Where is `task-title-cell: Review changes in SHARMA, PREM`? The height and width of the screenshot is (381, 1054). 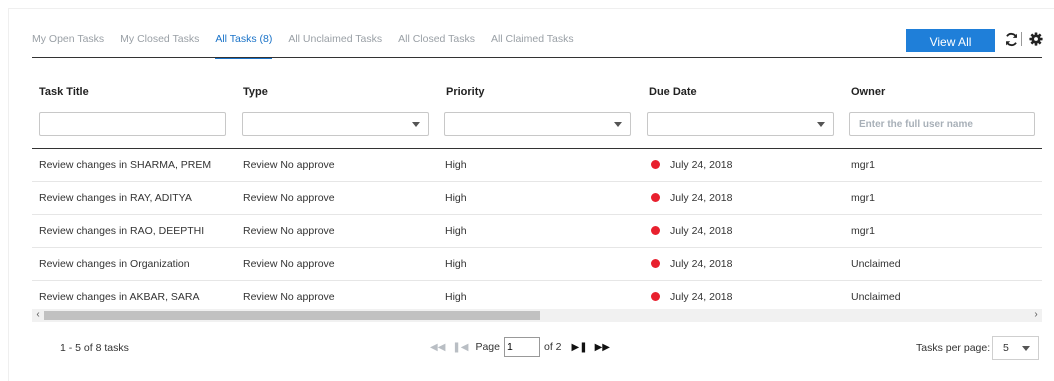 task-title-cell: Review changes in SHARMA, PREM is located at coordinates (125, 165).